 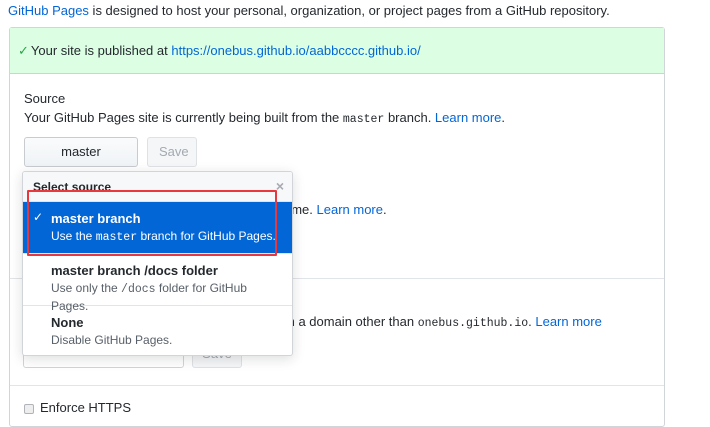 I want to click on dropdown-header: Select source ×, so click(x=157, y=187).